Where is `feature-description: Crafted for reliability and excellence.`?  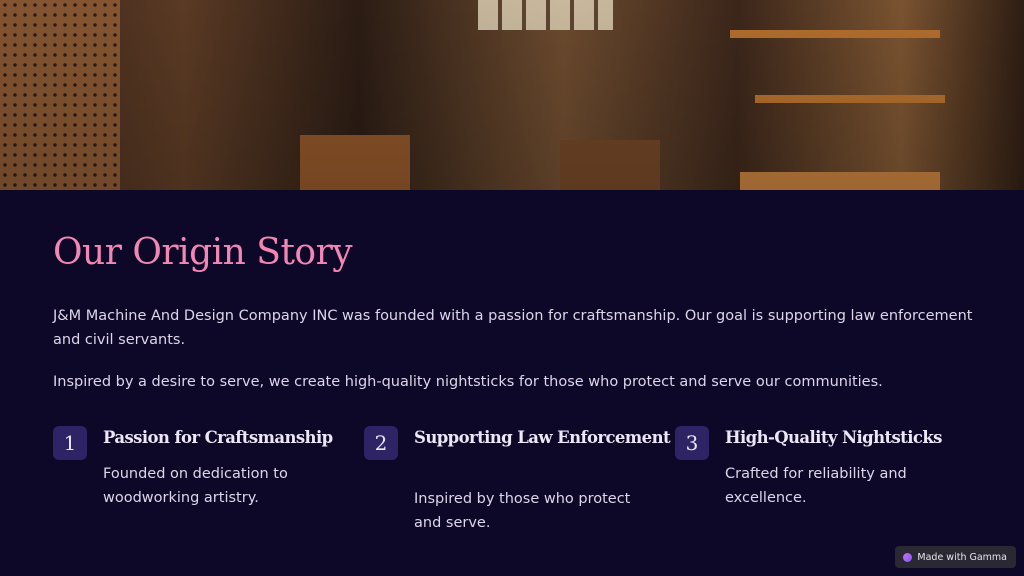
feature-description: Crafted for reliability and excellence. is located at coordinates (816, 486).